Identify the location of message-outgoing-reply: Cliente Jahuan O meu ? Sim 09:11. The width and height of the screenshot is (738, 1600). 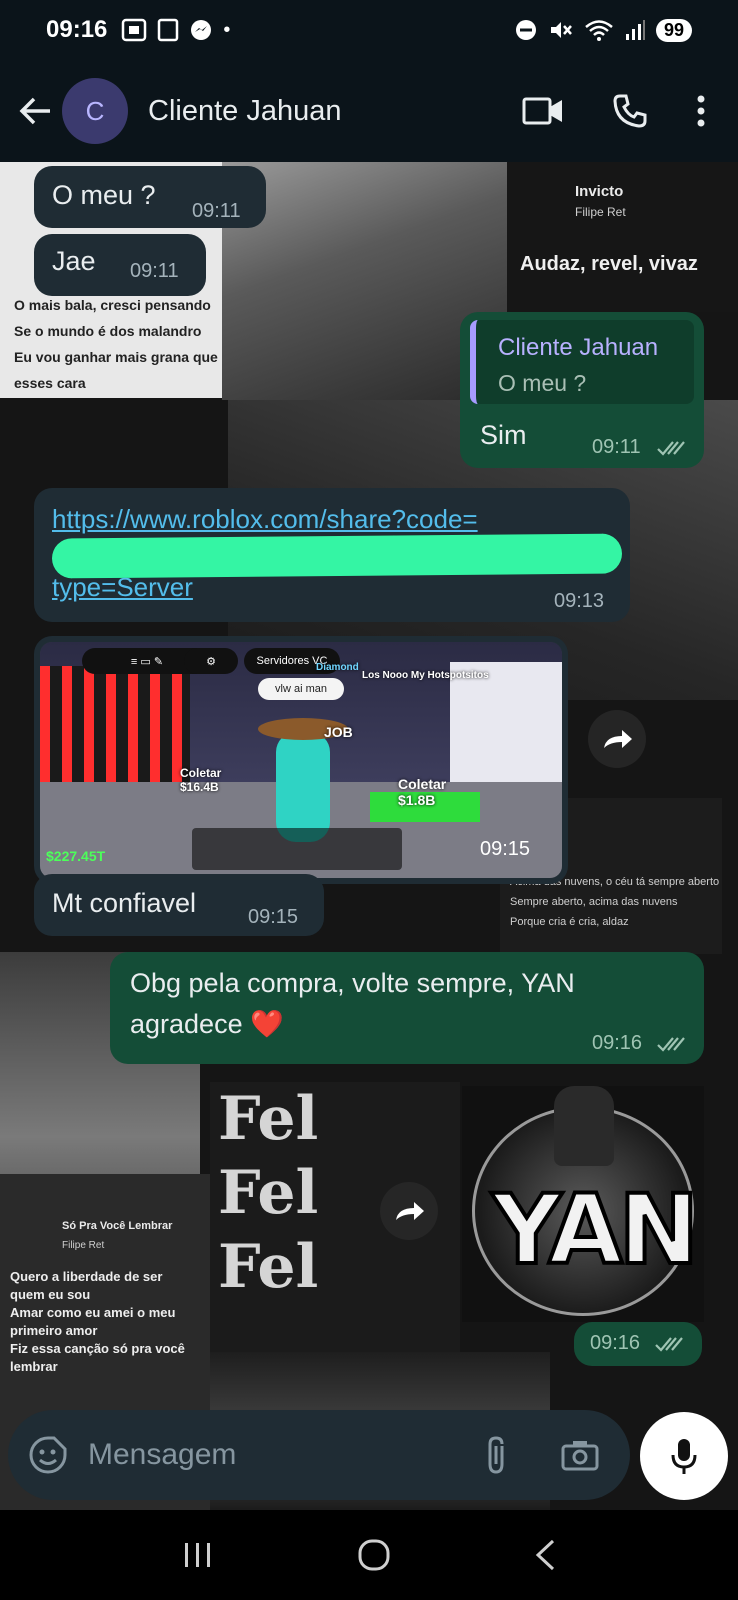
(582, 390).